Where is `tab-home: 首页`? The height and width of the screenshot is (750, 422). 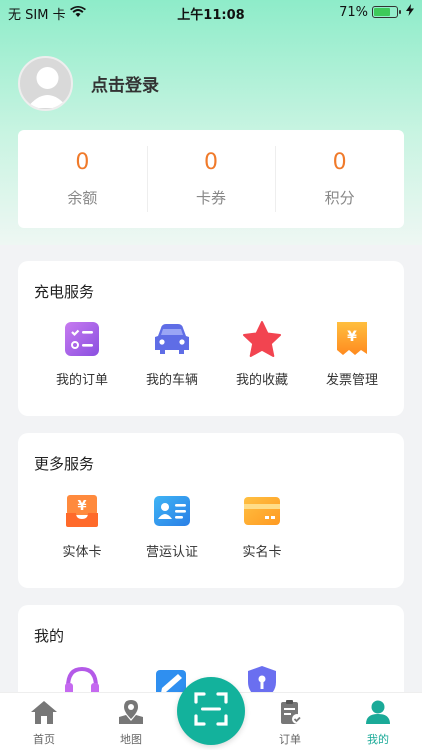 tab-home: 首页 is located at coordinates (44, 723).